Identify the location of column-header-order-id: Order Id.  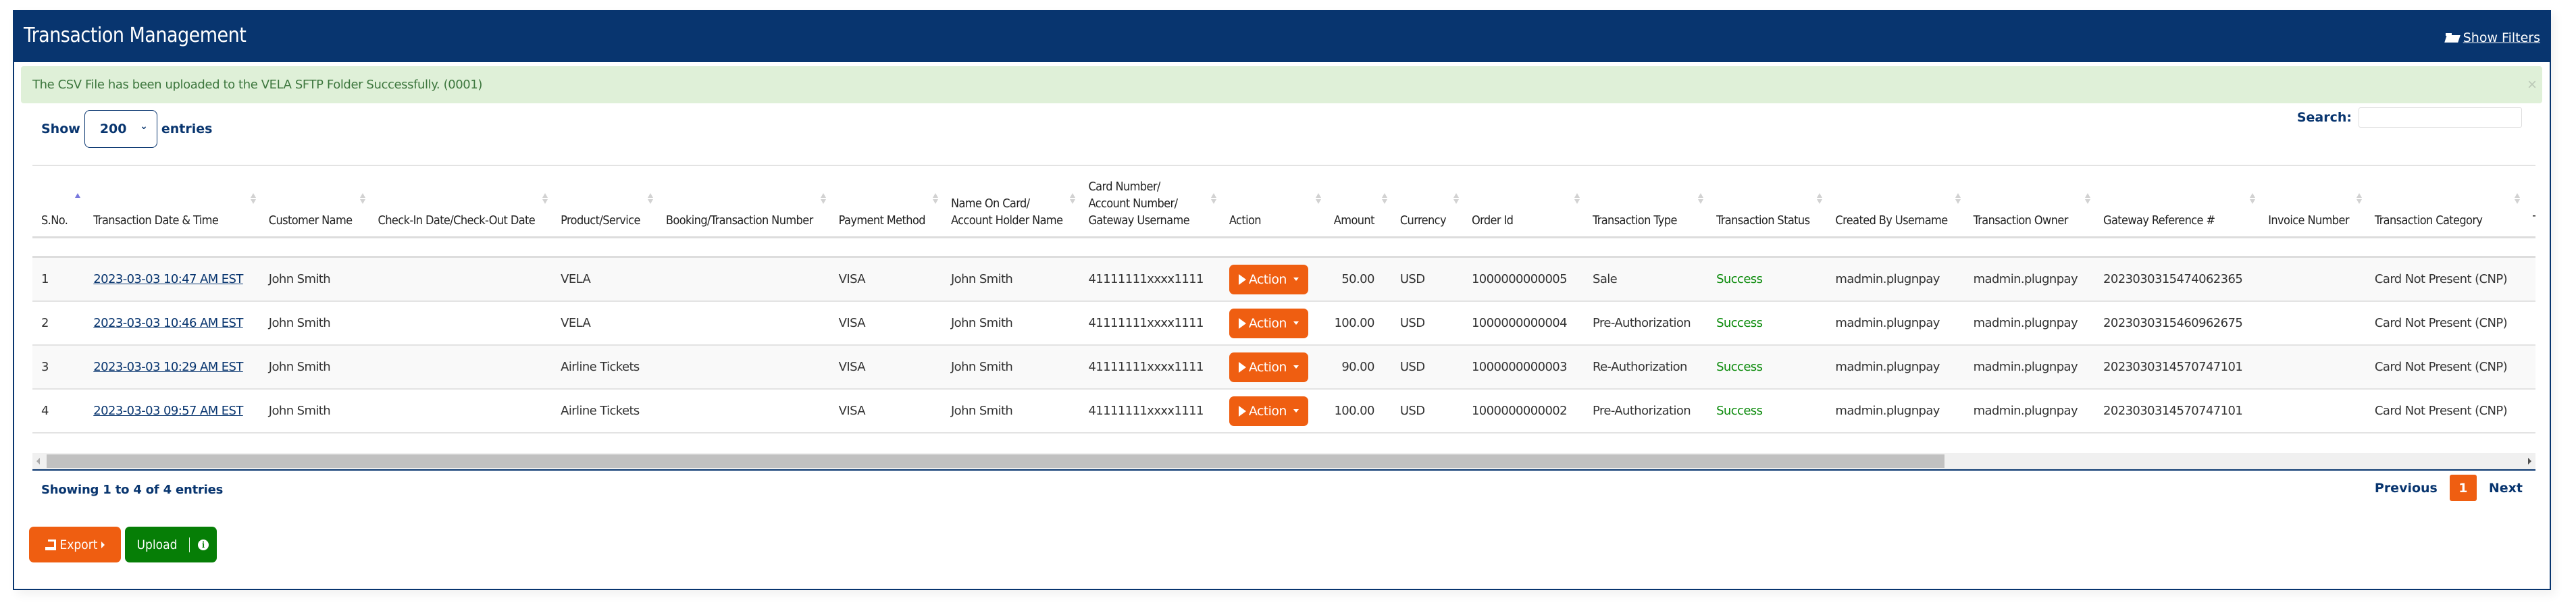
(1523, 201).